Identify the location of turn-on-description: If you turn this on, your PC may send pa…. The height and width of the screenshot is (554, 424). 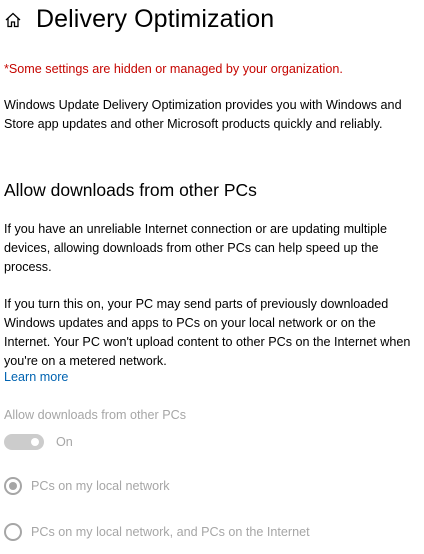
(207, 332).